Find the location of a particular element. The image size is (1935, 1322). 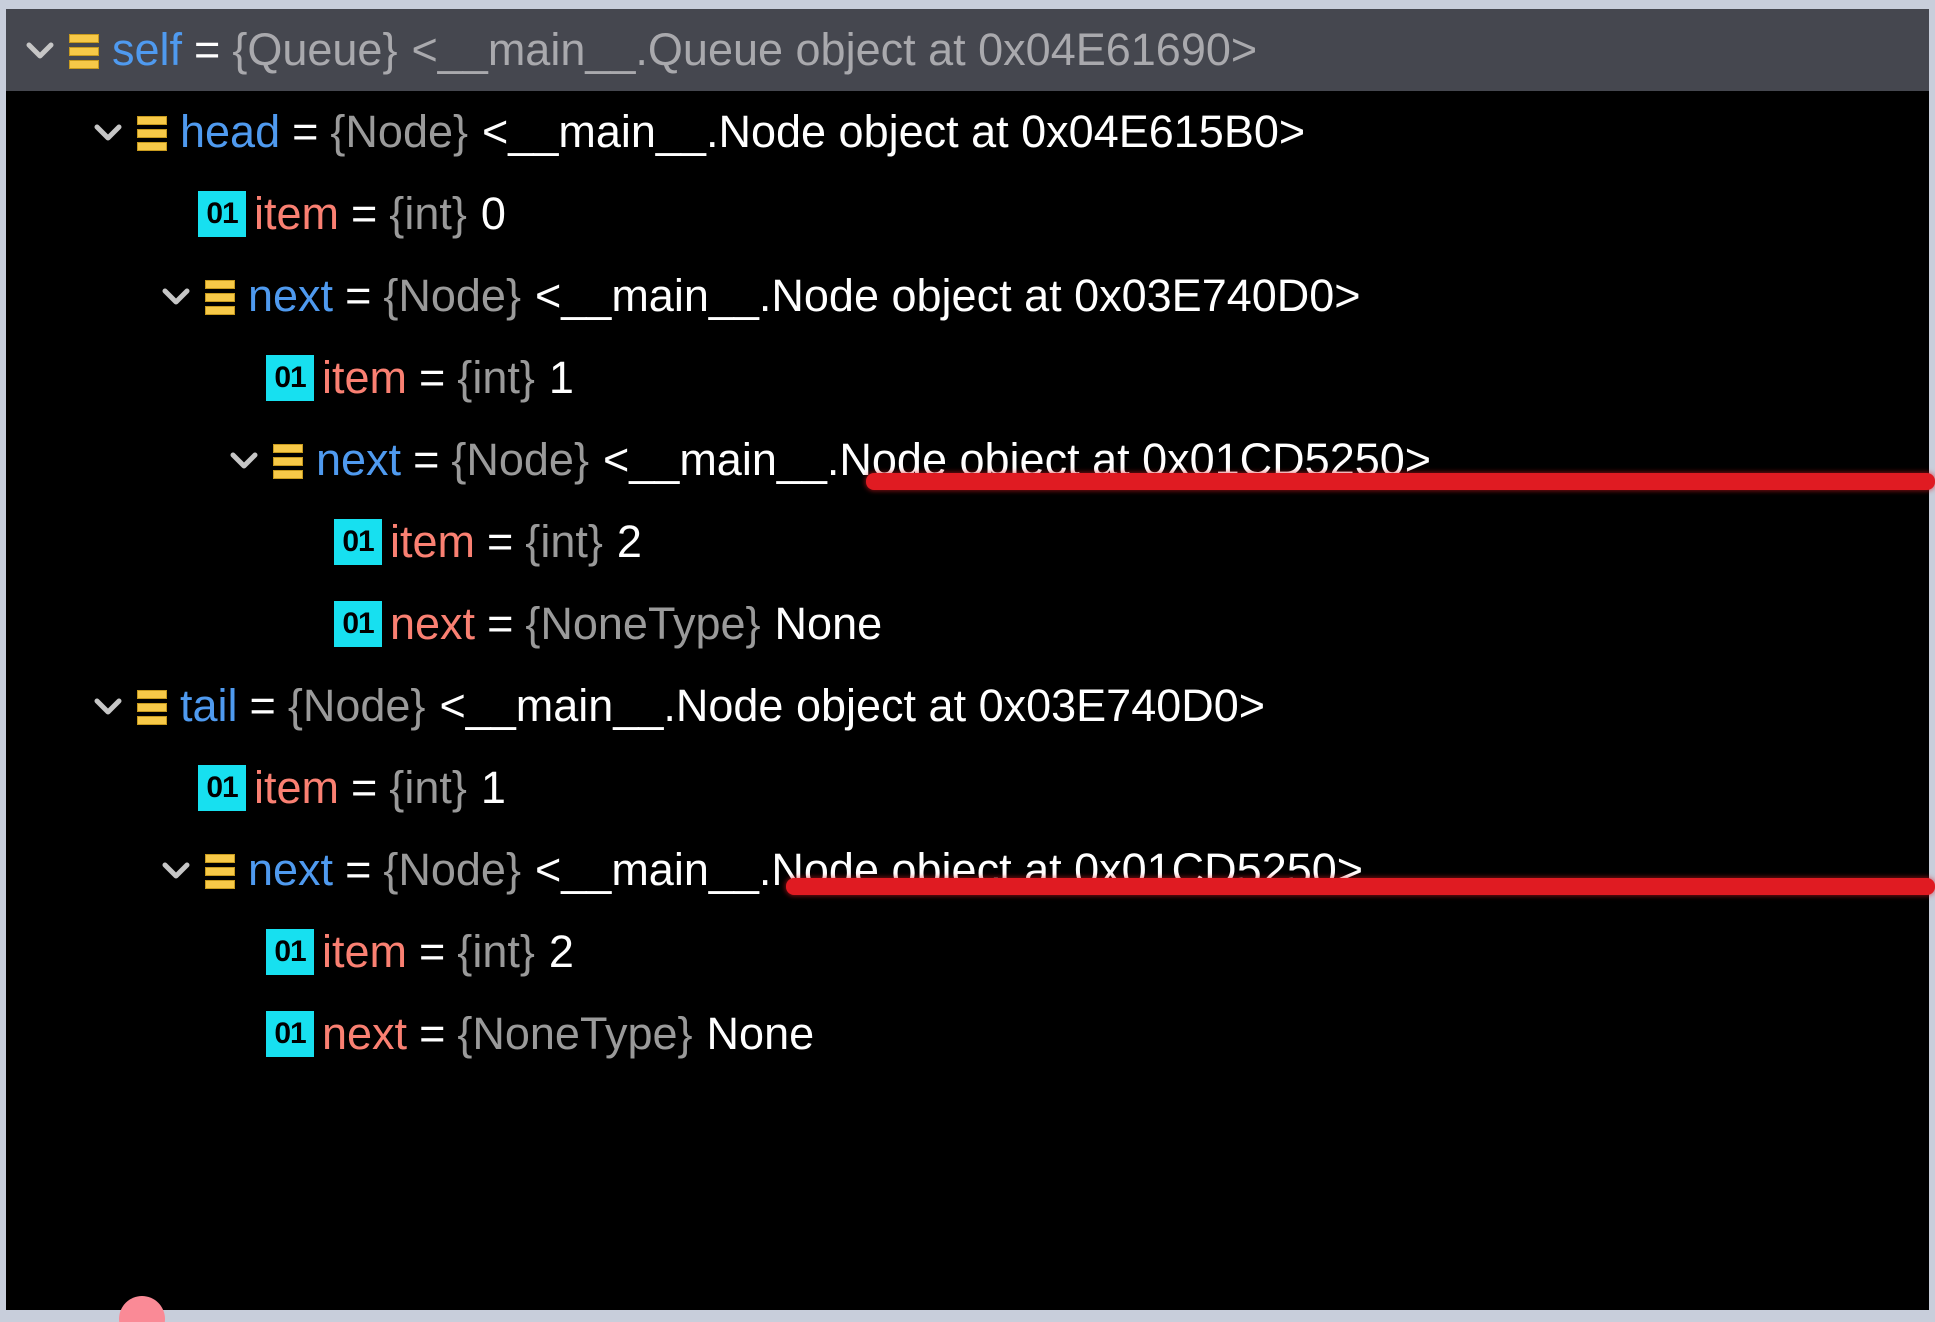

variable-name: tail is located at coordinates (209, 705).